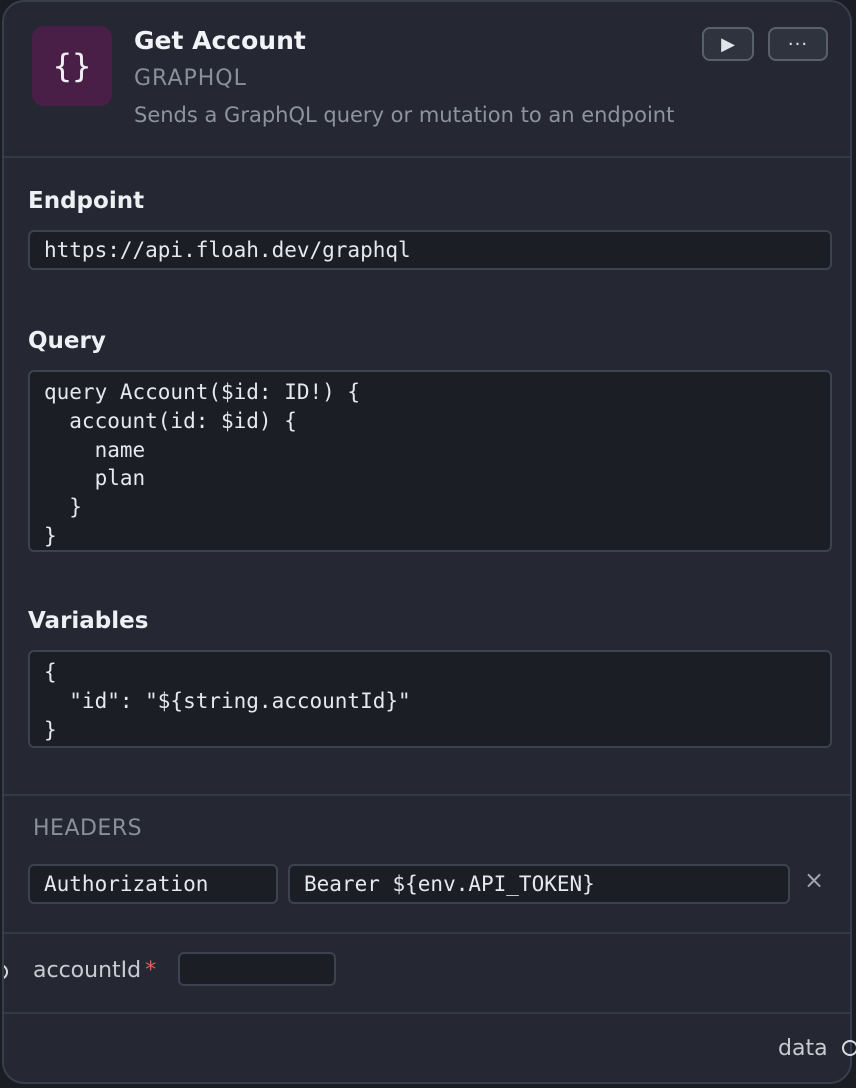 The image size is (856, 1088). I want to click on output-port-handle, so click(849, 1048).